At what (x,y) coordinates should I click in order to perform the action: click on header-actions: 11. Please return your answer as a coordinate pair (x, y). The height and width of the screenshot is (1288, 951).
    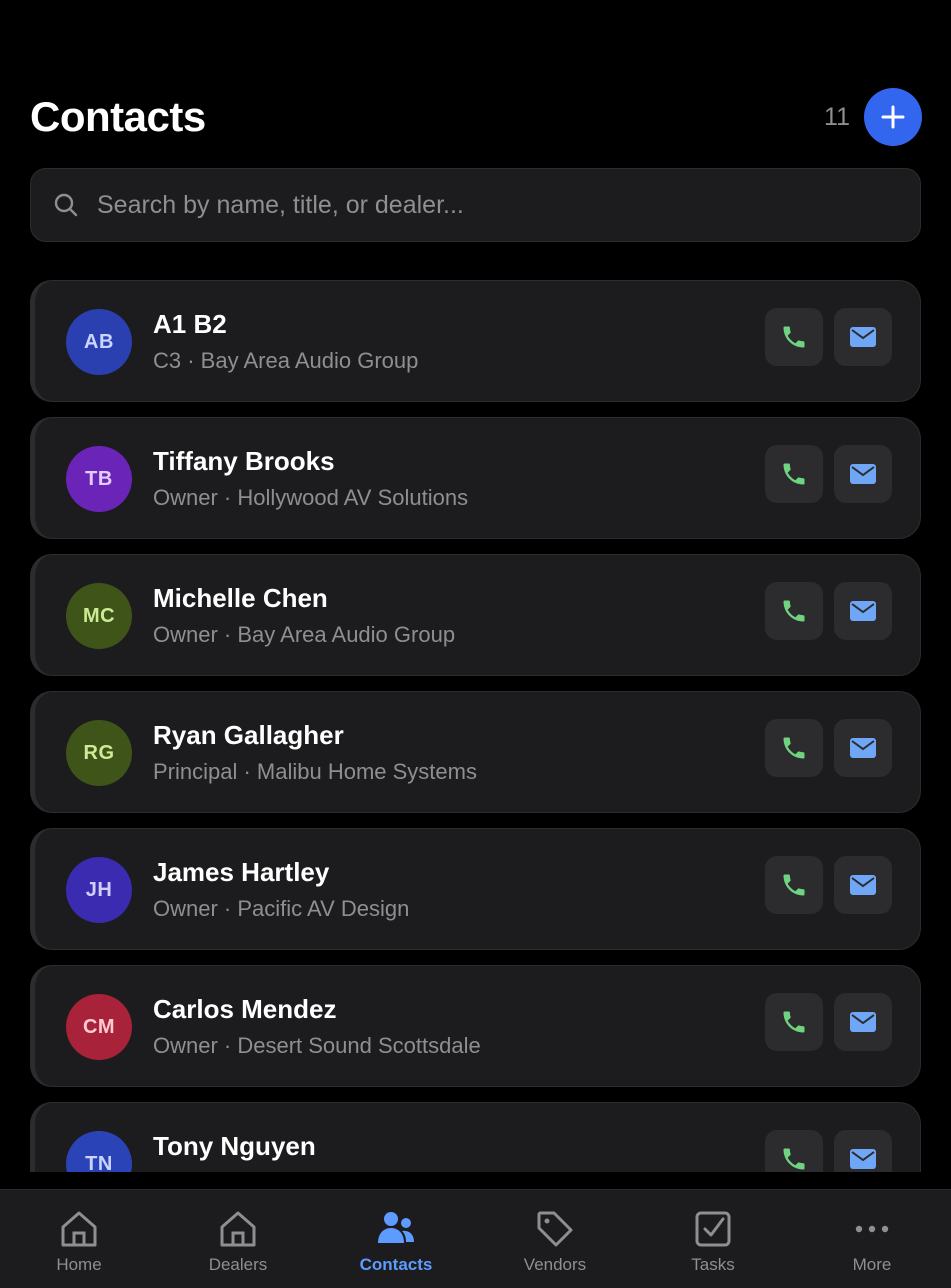
    Looking at the image, I should click on (873, 117).